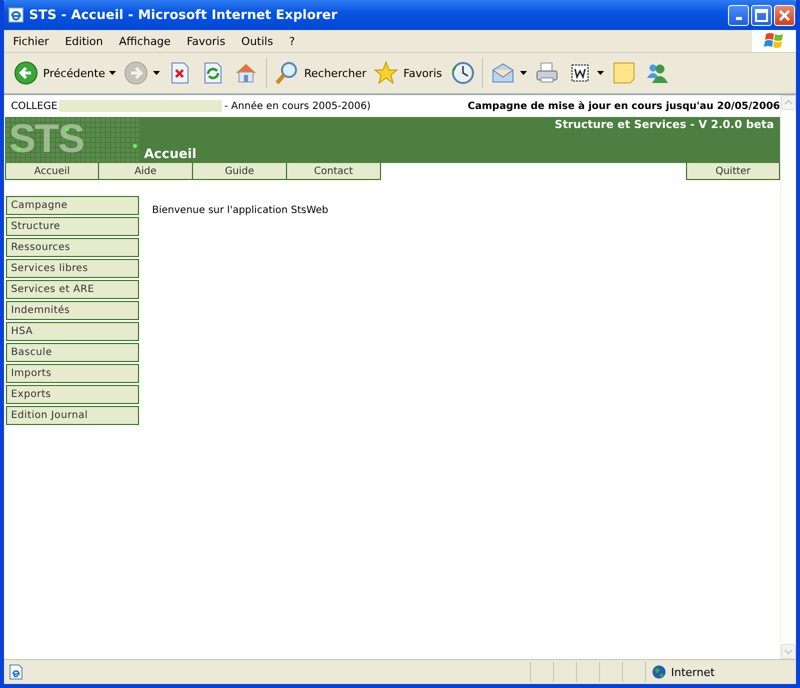  I want to click on maximize-icon, so click(761, 15).